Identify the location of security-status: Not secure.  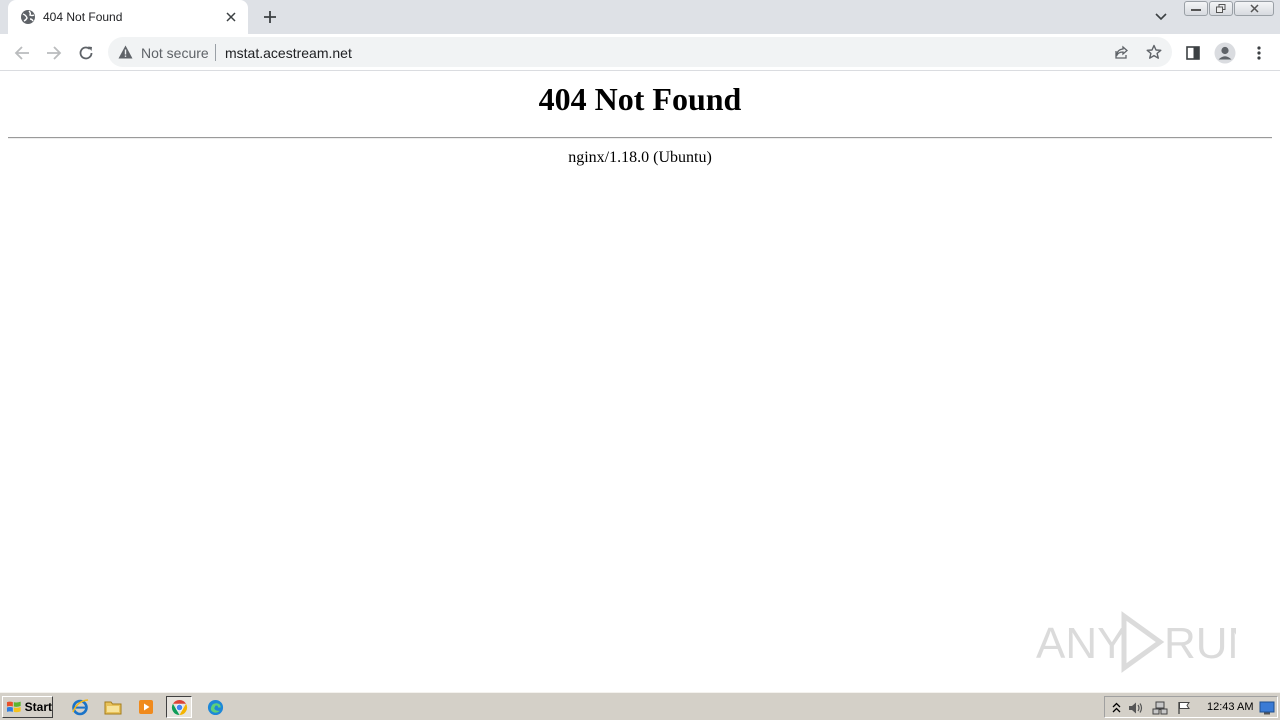
(175, 53).